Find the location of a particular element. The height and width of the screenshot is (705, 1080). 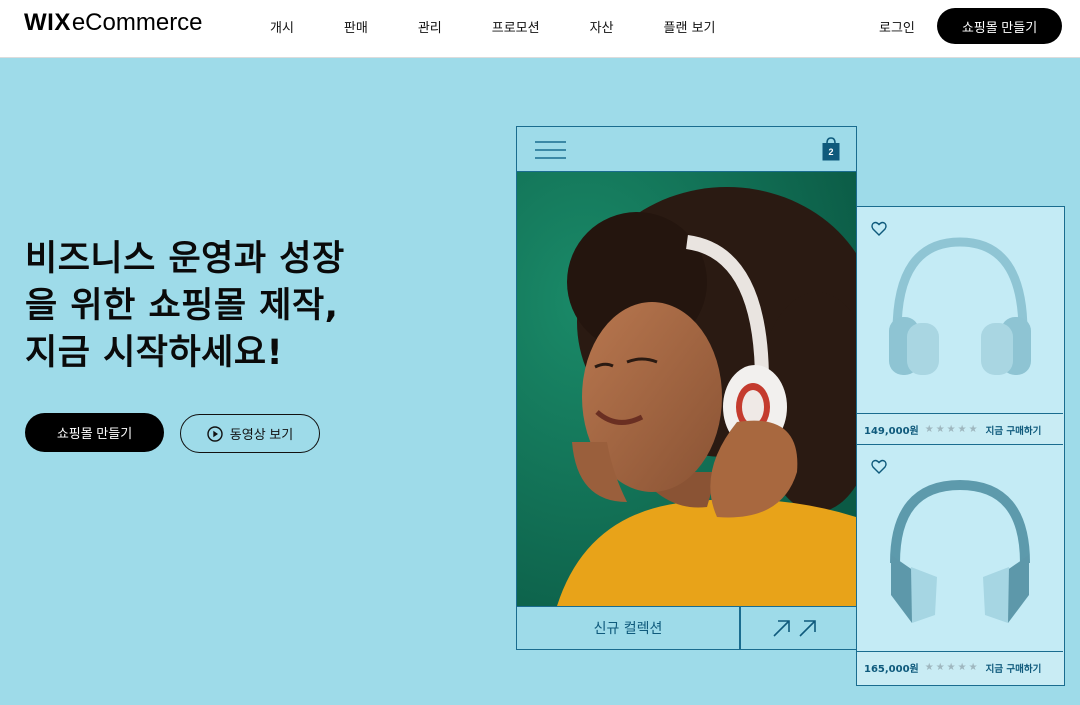

product-card: 165,000원 ★★★★★ 지금 구매하기 is located at coordinates (960, 564).